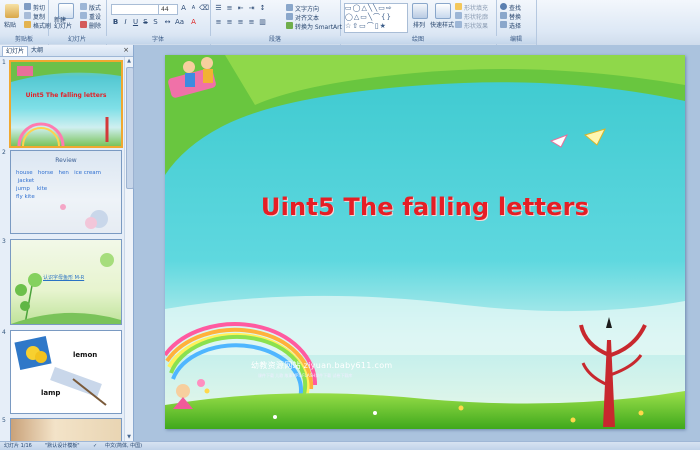  Describe the element at coordinates (63, 24) in the screenshot. I see `new-slide-button: 新建 幻灯片` at that location.